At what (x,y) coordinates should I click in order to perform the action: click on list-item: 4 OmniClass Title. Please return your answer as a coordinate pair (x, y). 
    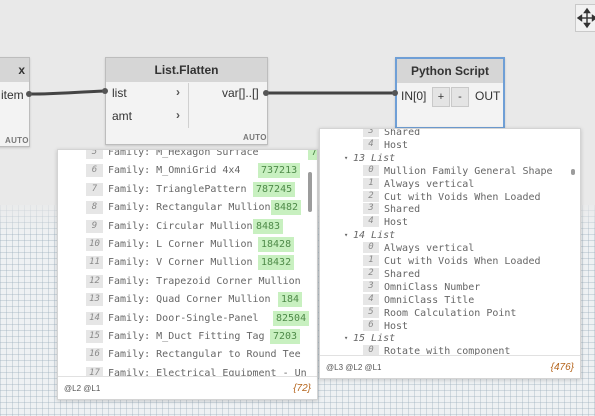
    Looking at the image, I should click on (450, 300).